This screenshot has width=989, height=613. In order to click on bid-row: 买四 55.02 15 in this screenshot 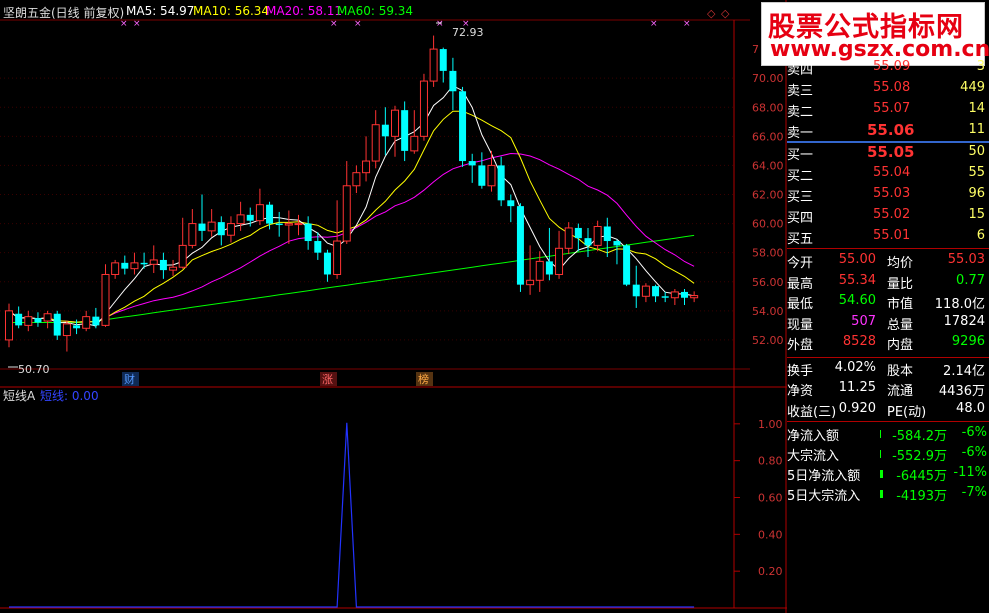, I will do `click(888, 216)`.